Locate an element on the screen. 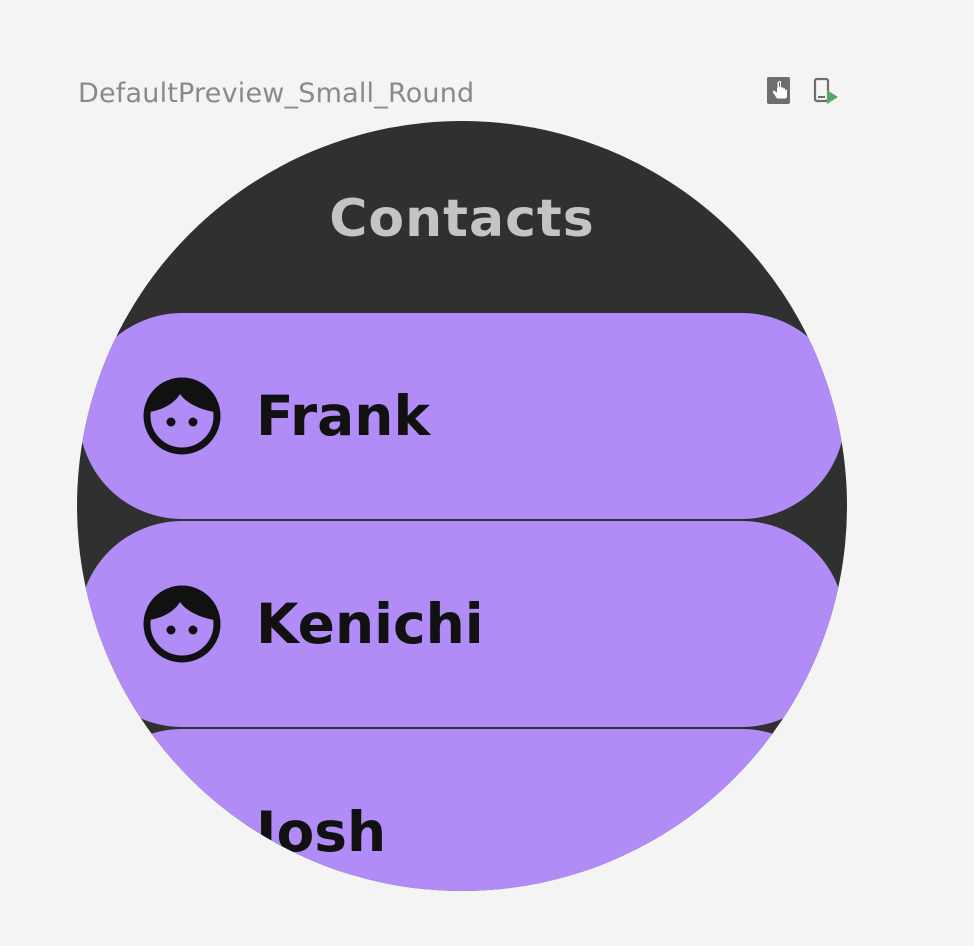  contact-name: Frank is located at coordinates (343, 416).